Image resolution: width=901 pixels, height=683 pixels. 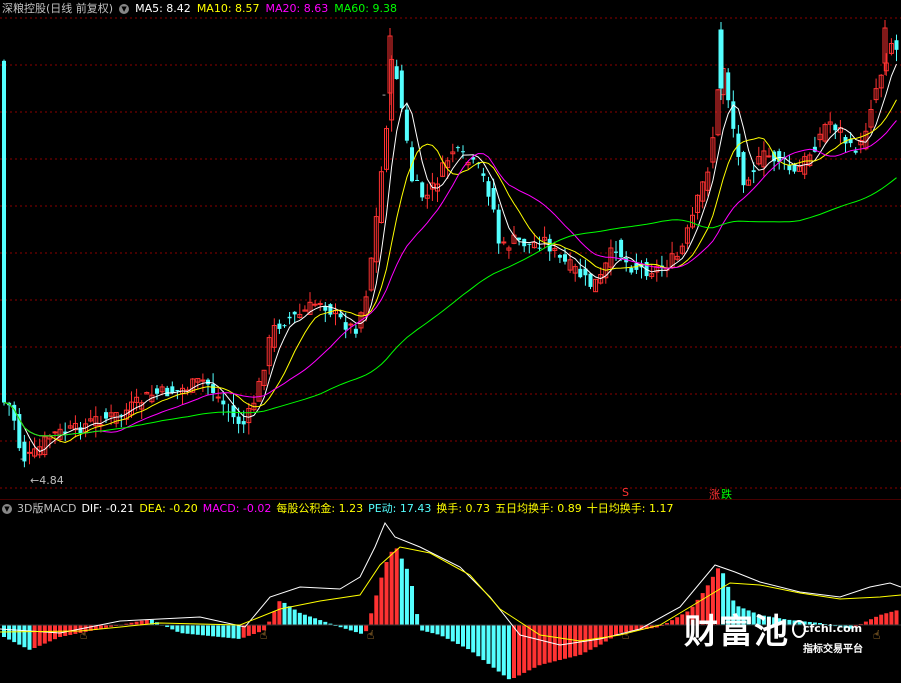 What do you see at coordinates (46, 509) in the screenshot?
I see `indicator-name: 3D版MACD` at bounding box center [46, 509].